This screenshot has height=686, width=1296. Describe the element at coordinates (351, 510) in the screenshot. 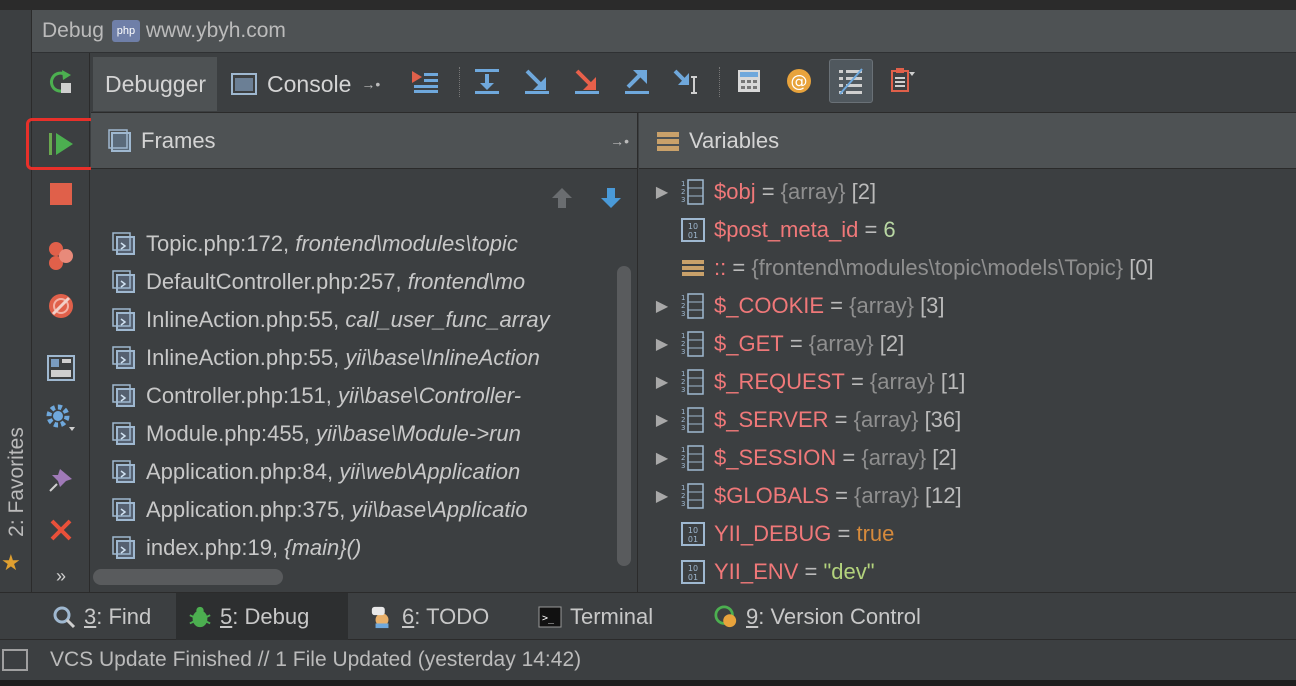

I see `frame-row: Application.php:375, yii\base\Applicatio` at that location.